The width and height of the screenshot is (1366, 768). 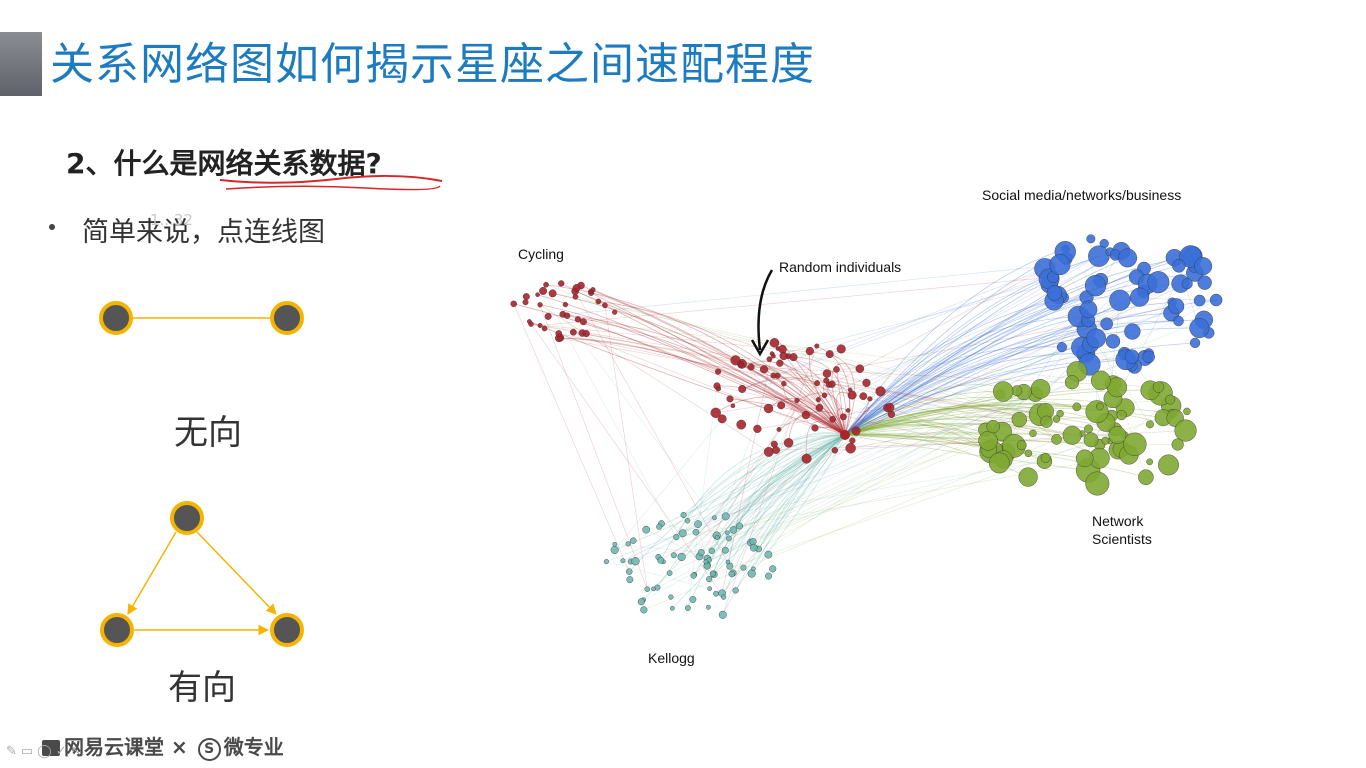 I want to click on label-social-media: Social media/networks/business, so click(x=1082, y=195).